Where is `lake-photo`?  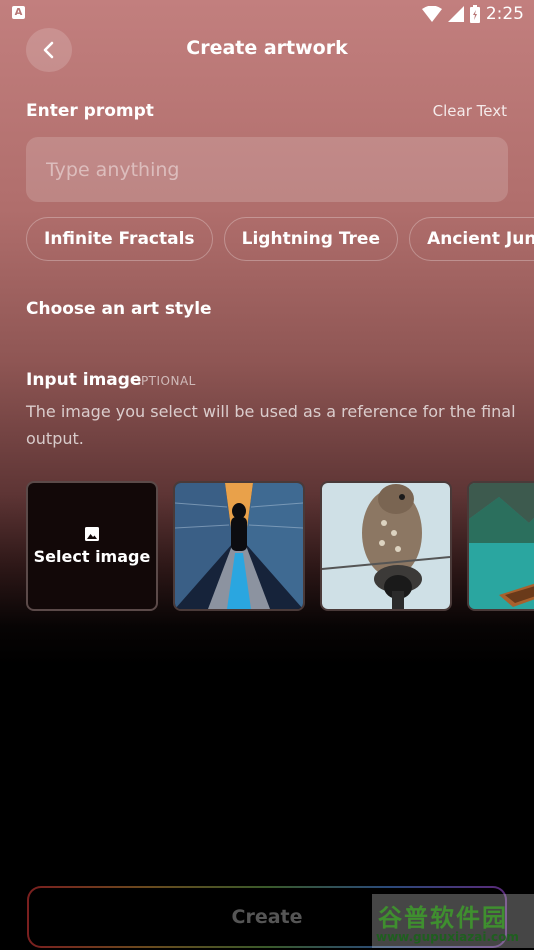 lake-photo is located at coordinates (501, 546).